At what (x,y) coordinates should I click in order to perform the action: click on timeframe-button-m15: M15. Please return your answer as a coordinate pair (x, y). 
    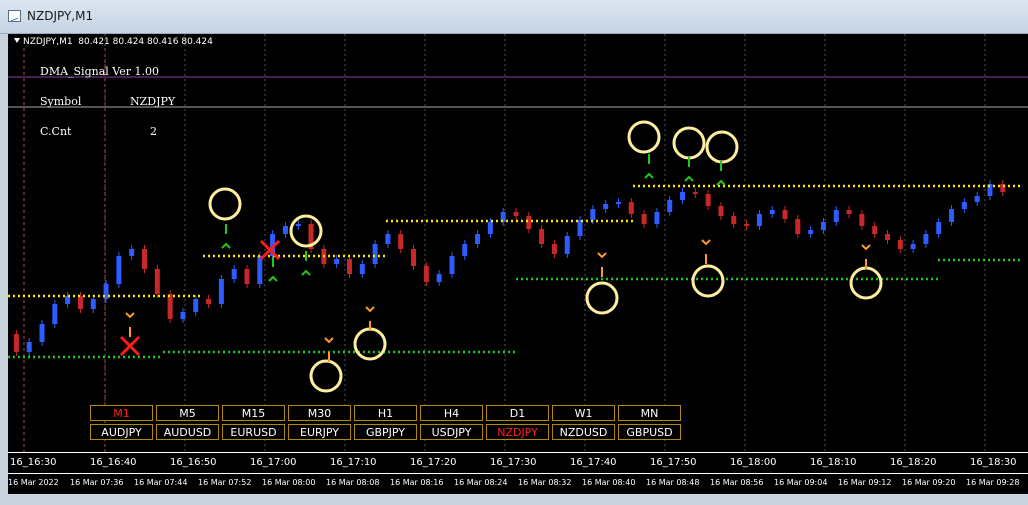
    Looking at the image, I should click on (253, 413).